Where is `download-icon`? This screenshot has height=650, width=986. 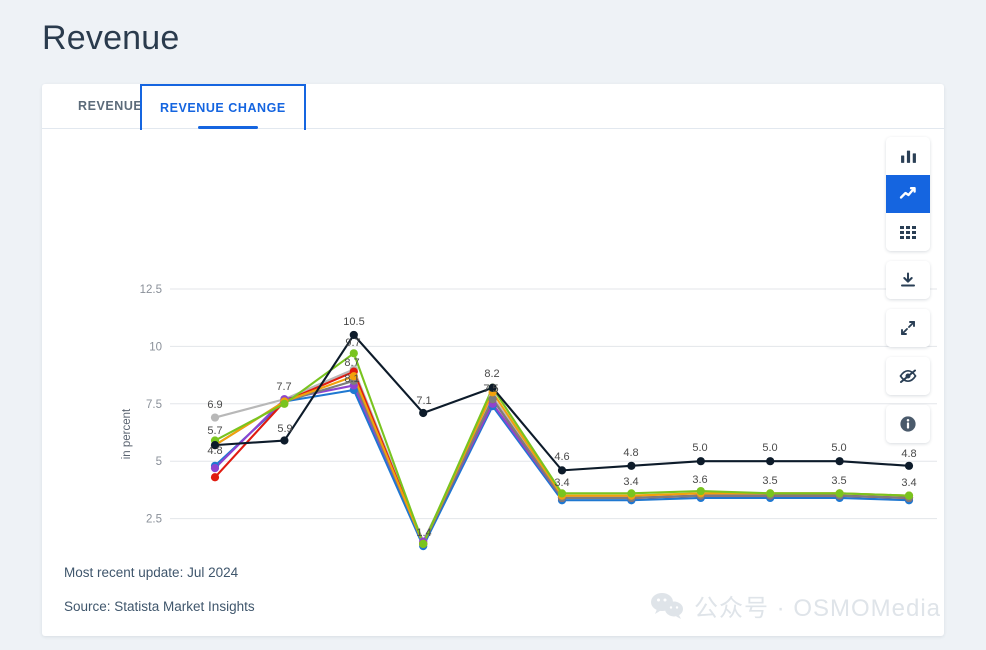
download-icon is located at coordinates (908, 280).